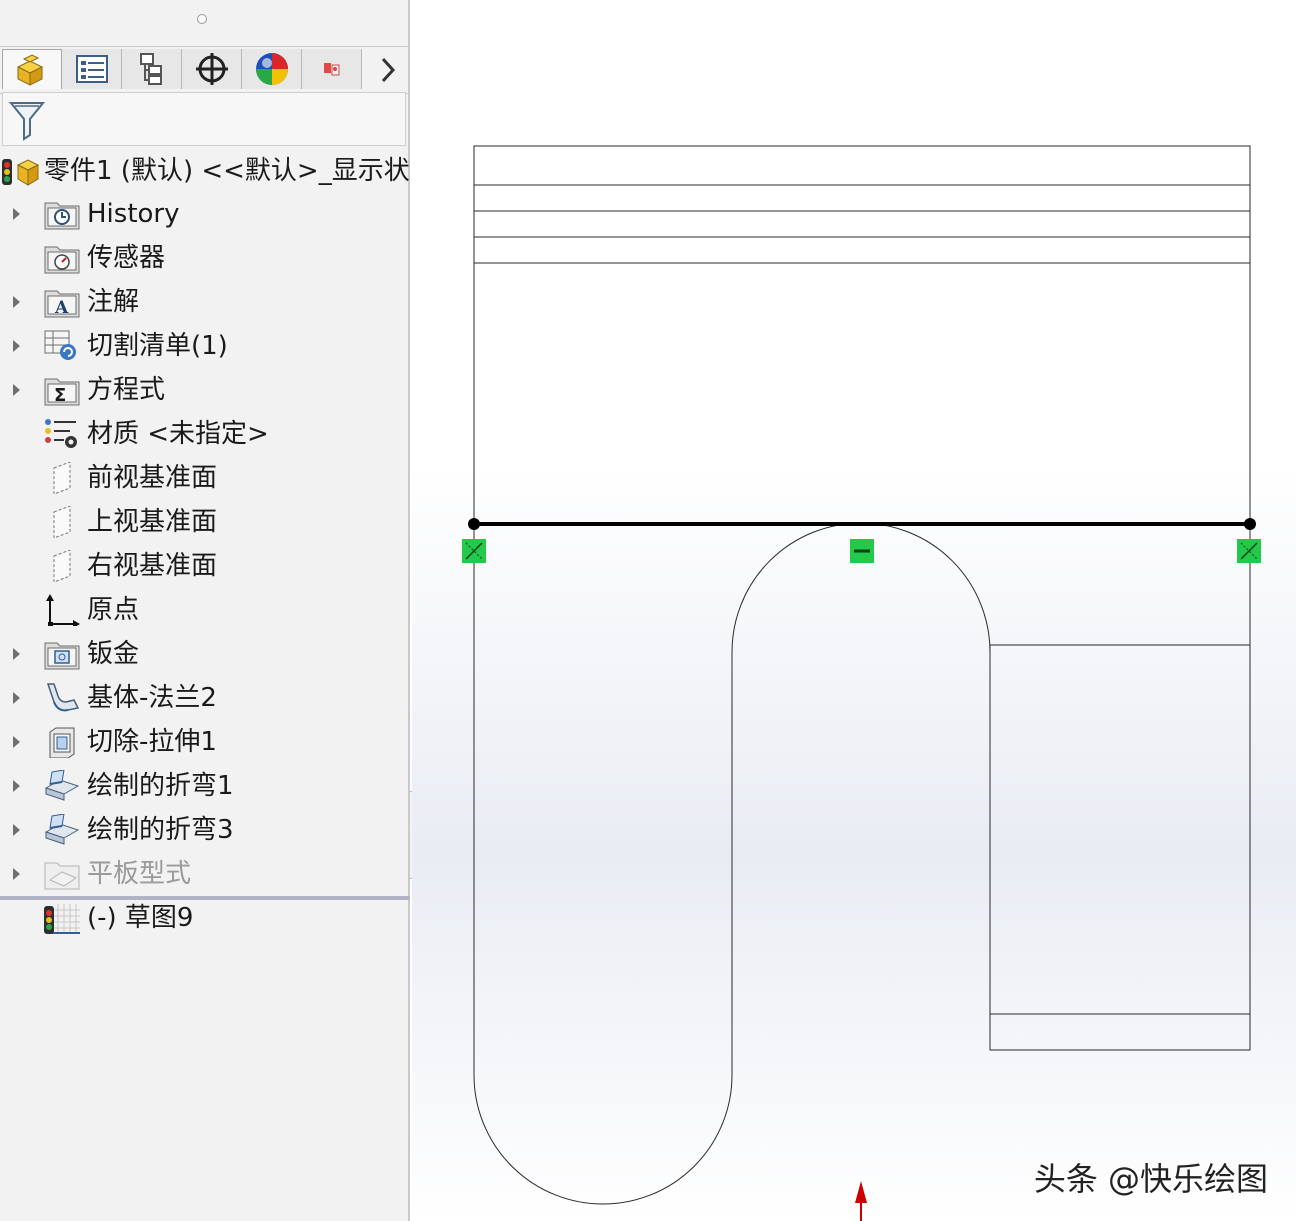 This screenshot has width=1296, height=1221. Describe the element at coordinates (113, 610) in the screenshot. I see `tree-item-label: 原点` at that location.